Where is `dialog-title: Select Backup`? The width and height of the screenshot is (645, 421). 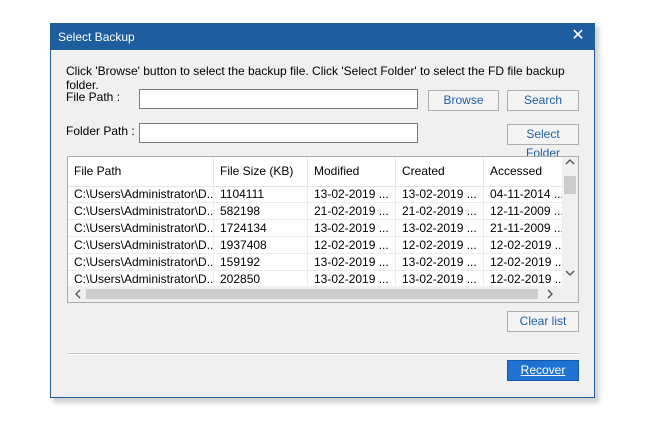 dialog-title: Select Backup is located at coordinates (96, 37).